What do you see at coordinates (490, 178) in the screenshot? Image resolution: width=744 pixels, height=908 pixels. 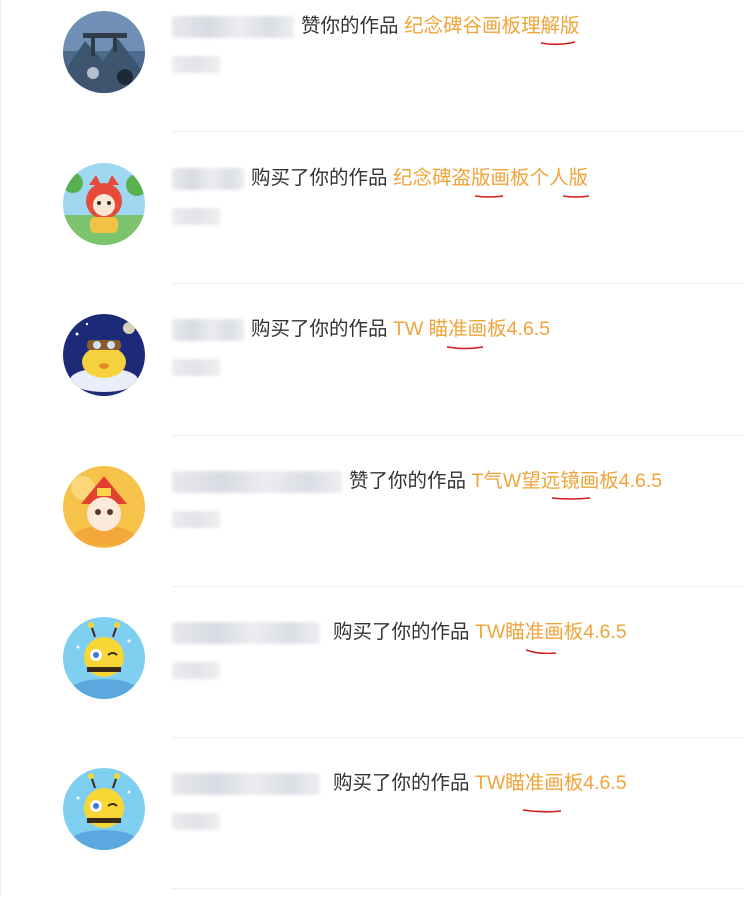 I see `work-title-link: 纪念碑盗版画板个人版` at bounding box center [490, 178].